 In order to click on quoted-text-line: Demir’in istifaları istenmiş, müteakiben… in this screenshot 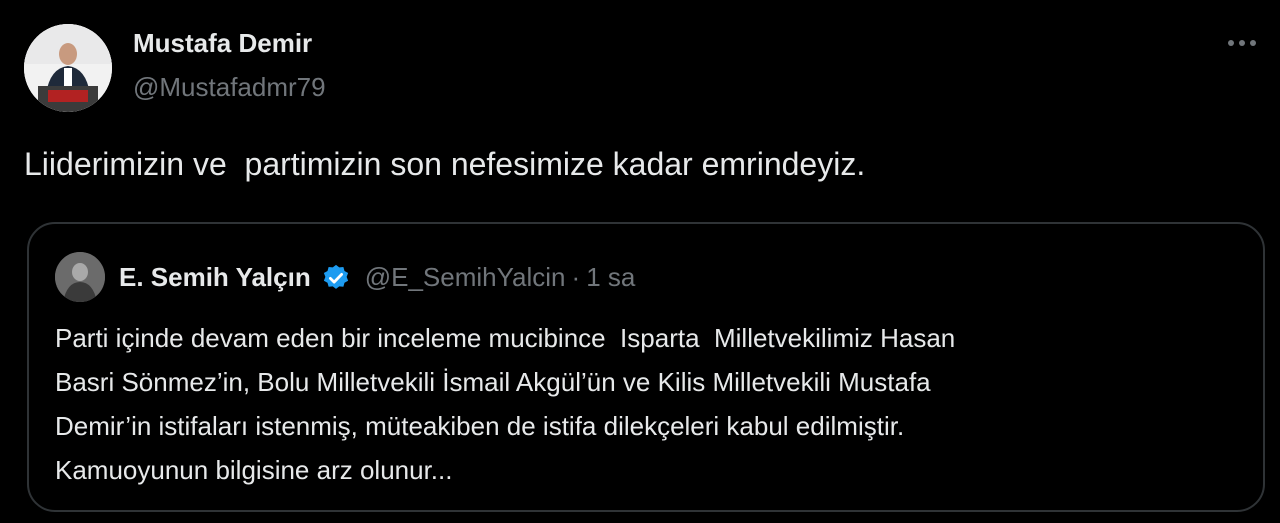, I will do `click(480, 426)`.